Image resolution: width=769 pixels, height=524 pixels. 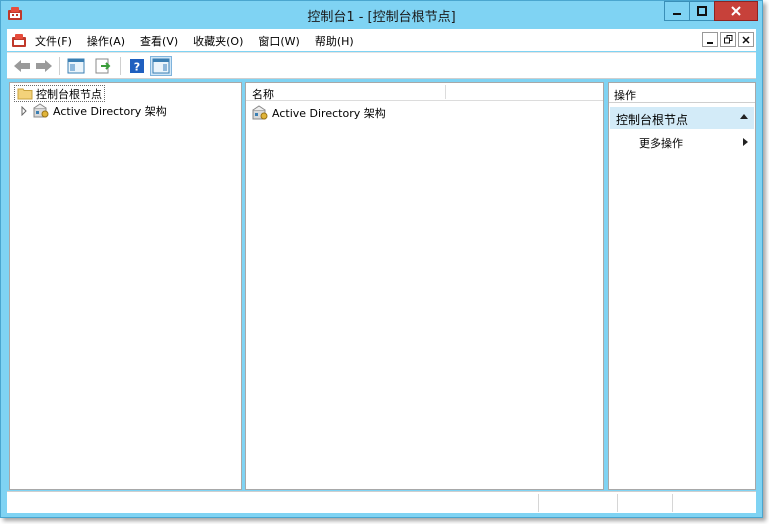 I want to click on system-menu-icon, so click(x=19, y=40).